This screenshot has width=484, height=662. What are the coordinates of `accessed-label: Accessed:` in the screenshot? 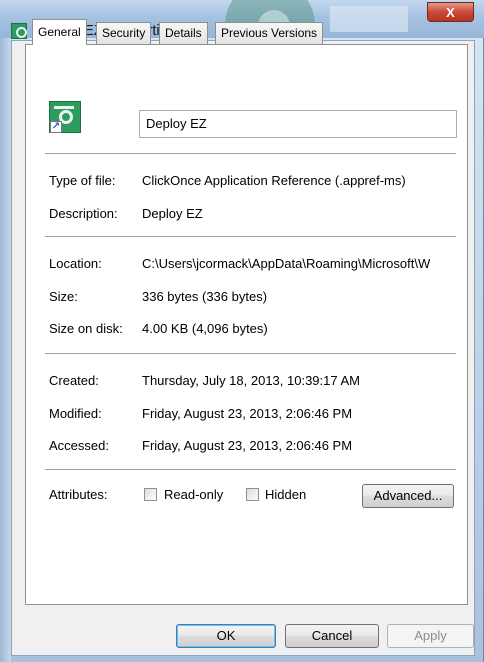 It's located at (79, 445).